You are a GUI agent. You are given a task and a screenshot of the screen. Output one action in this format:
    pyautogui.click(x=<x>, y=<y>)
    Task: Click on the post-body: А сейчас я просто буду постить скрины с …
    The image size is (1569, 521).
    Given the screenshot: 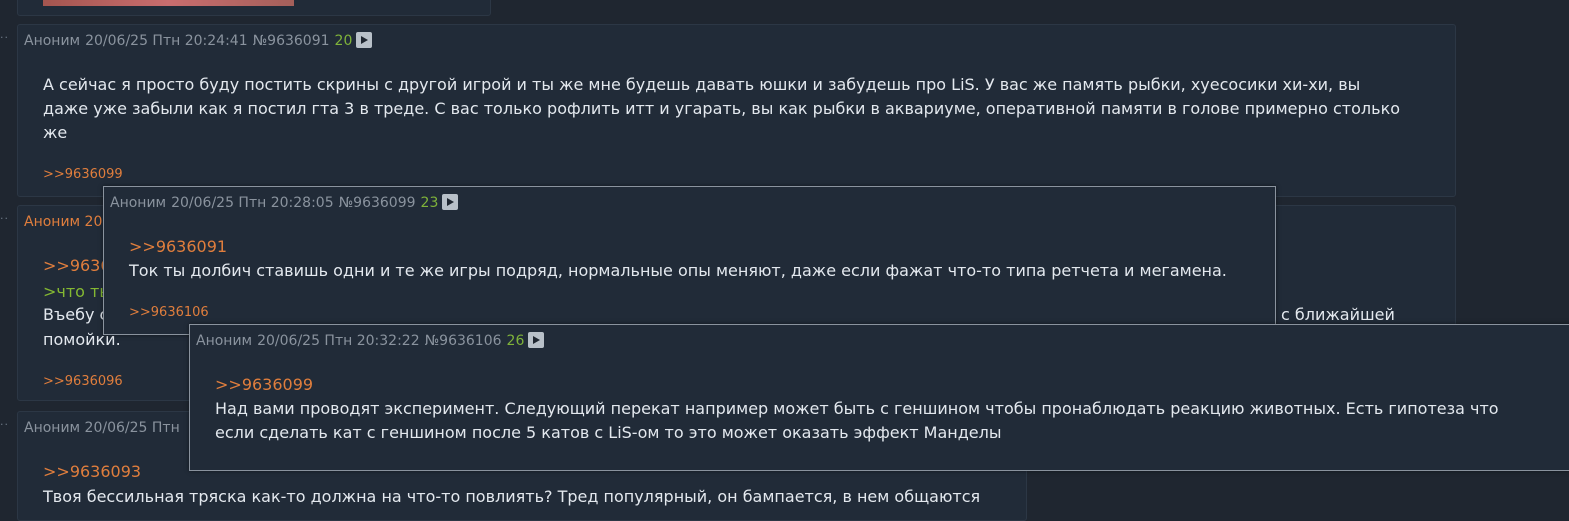 What is the action you would take?
    pyautogui.click(x=743, y=109)
    